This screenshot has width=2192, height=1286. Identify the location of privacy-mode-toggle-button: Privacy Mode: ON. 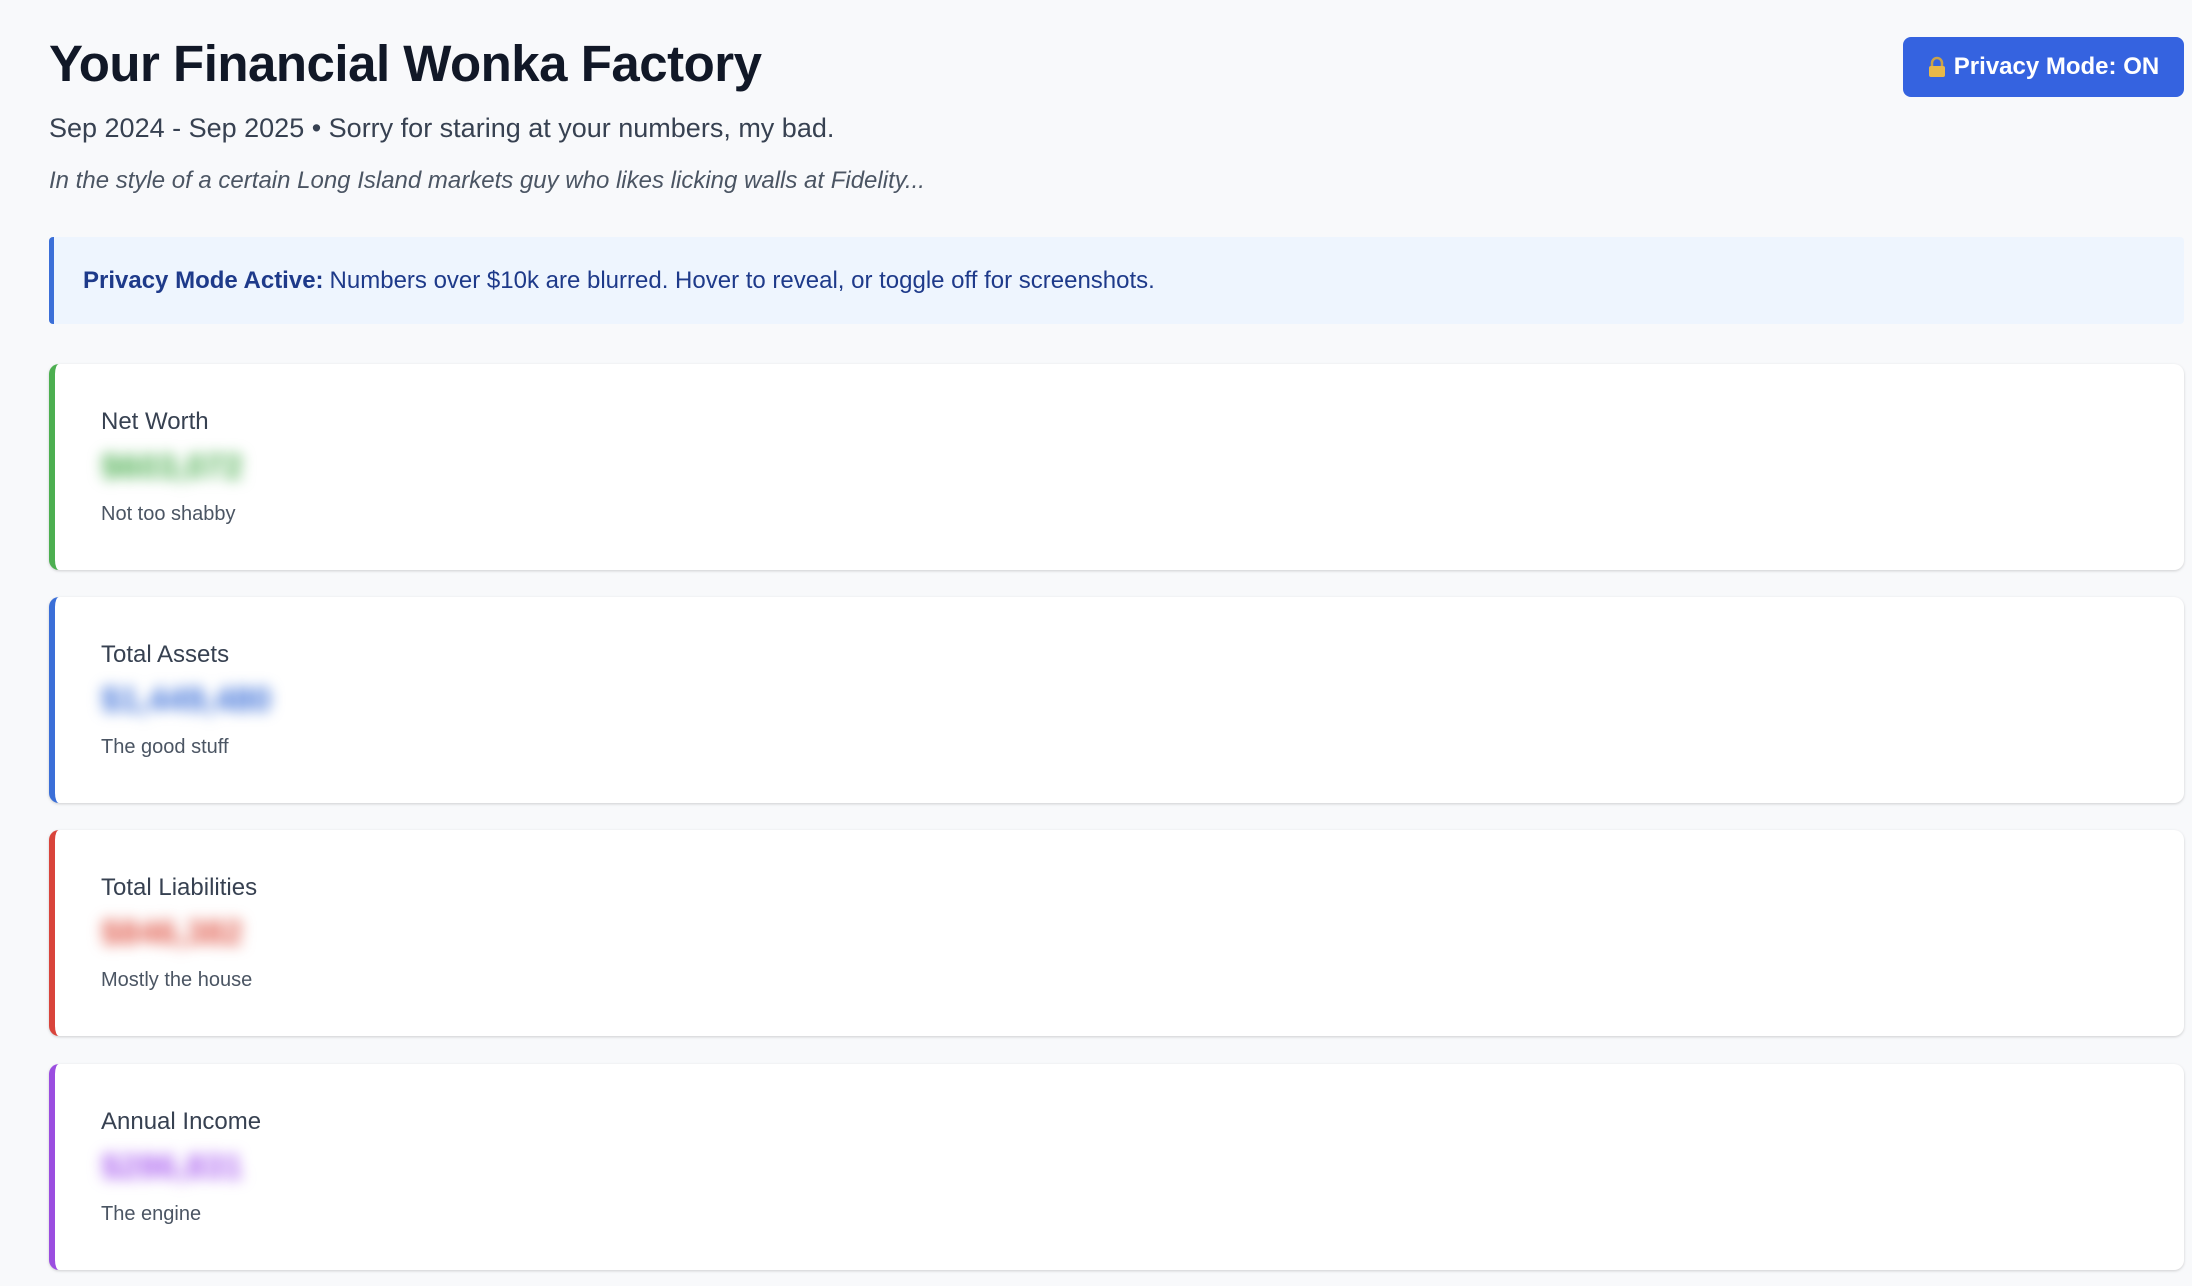
(2043, 67).